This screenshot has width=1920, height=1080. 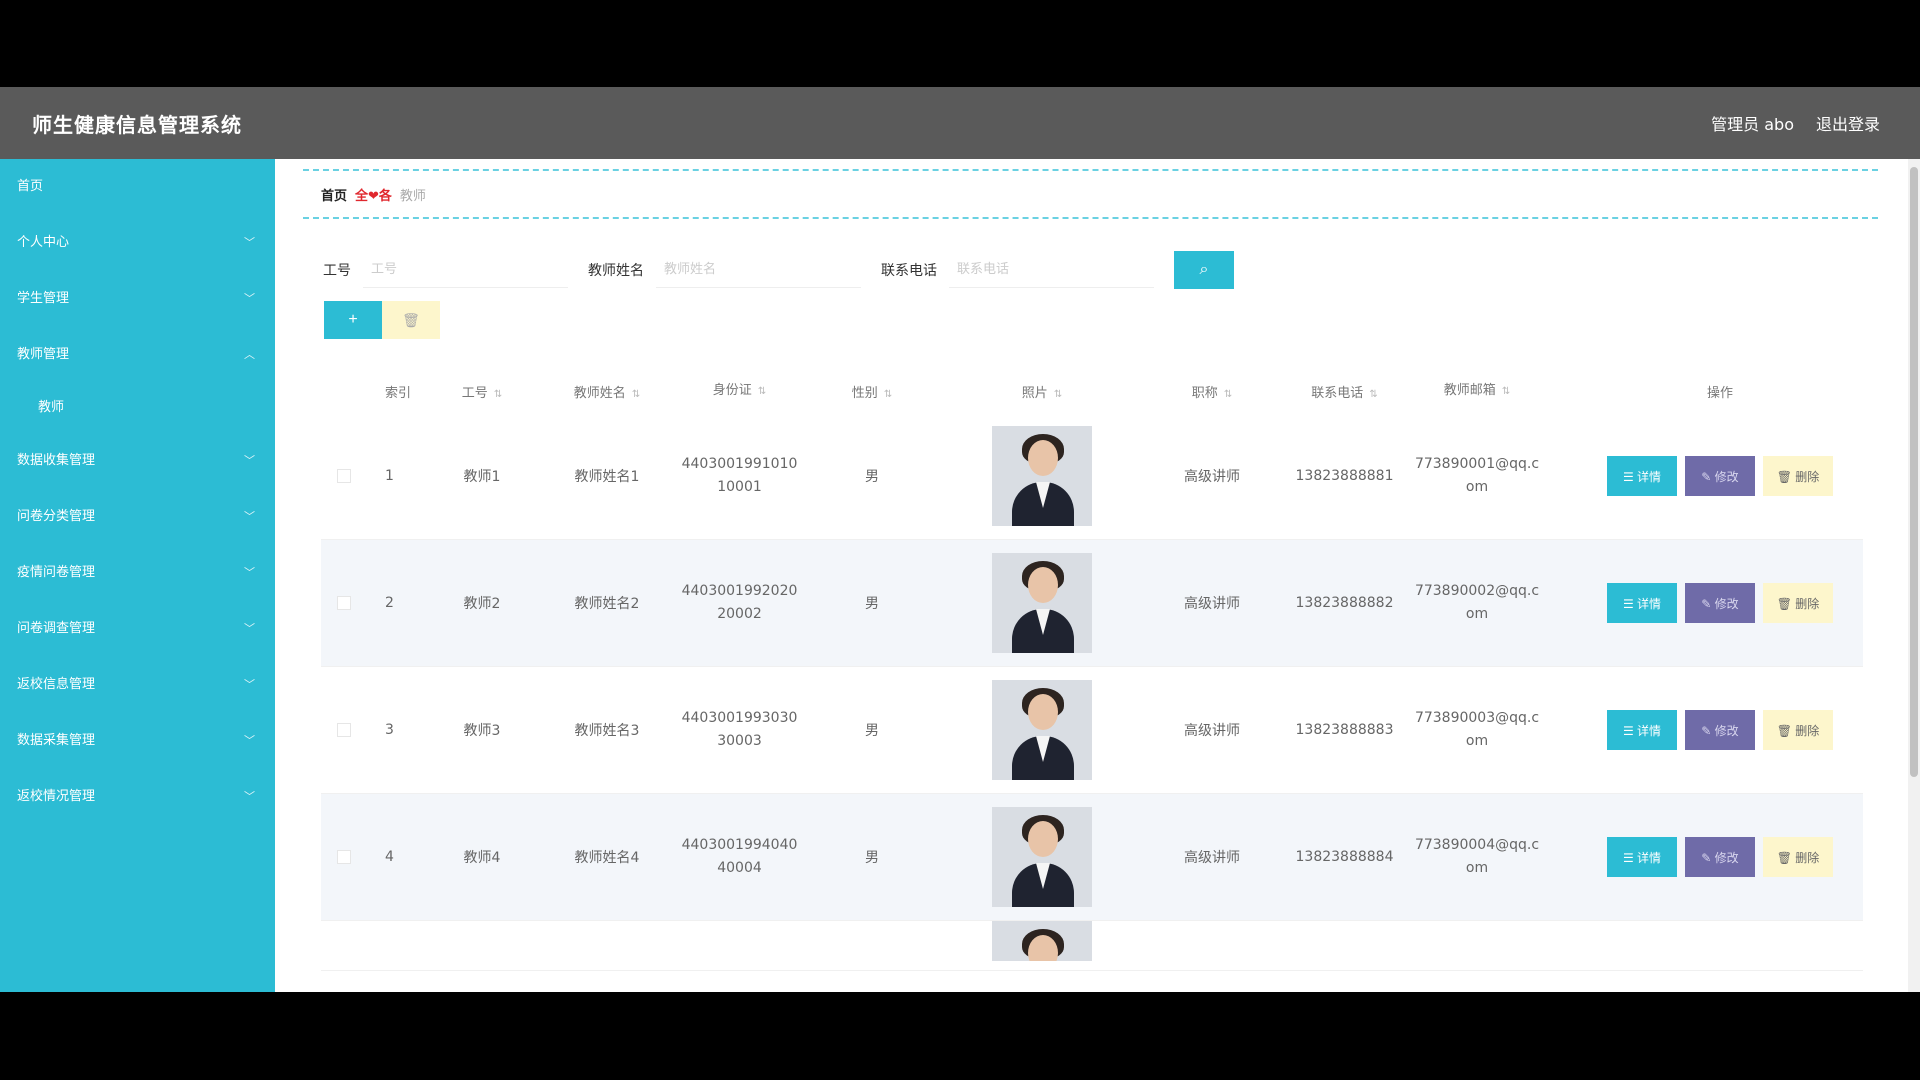 What do you see at coordinates (909, 271) in the screenshot?
I see `search-label-phone: 联系电话` at bounding box center [909, 271].